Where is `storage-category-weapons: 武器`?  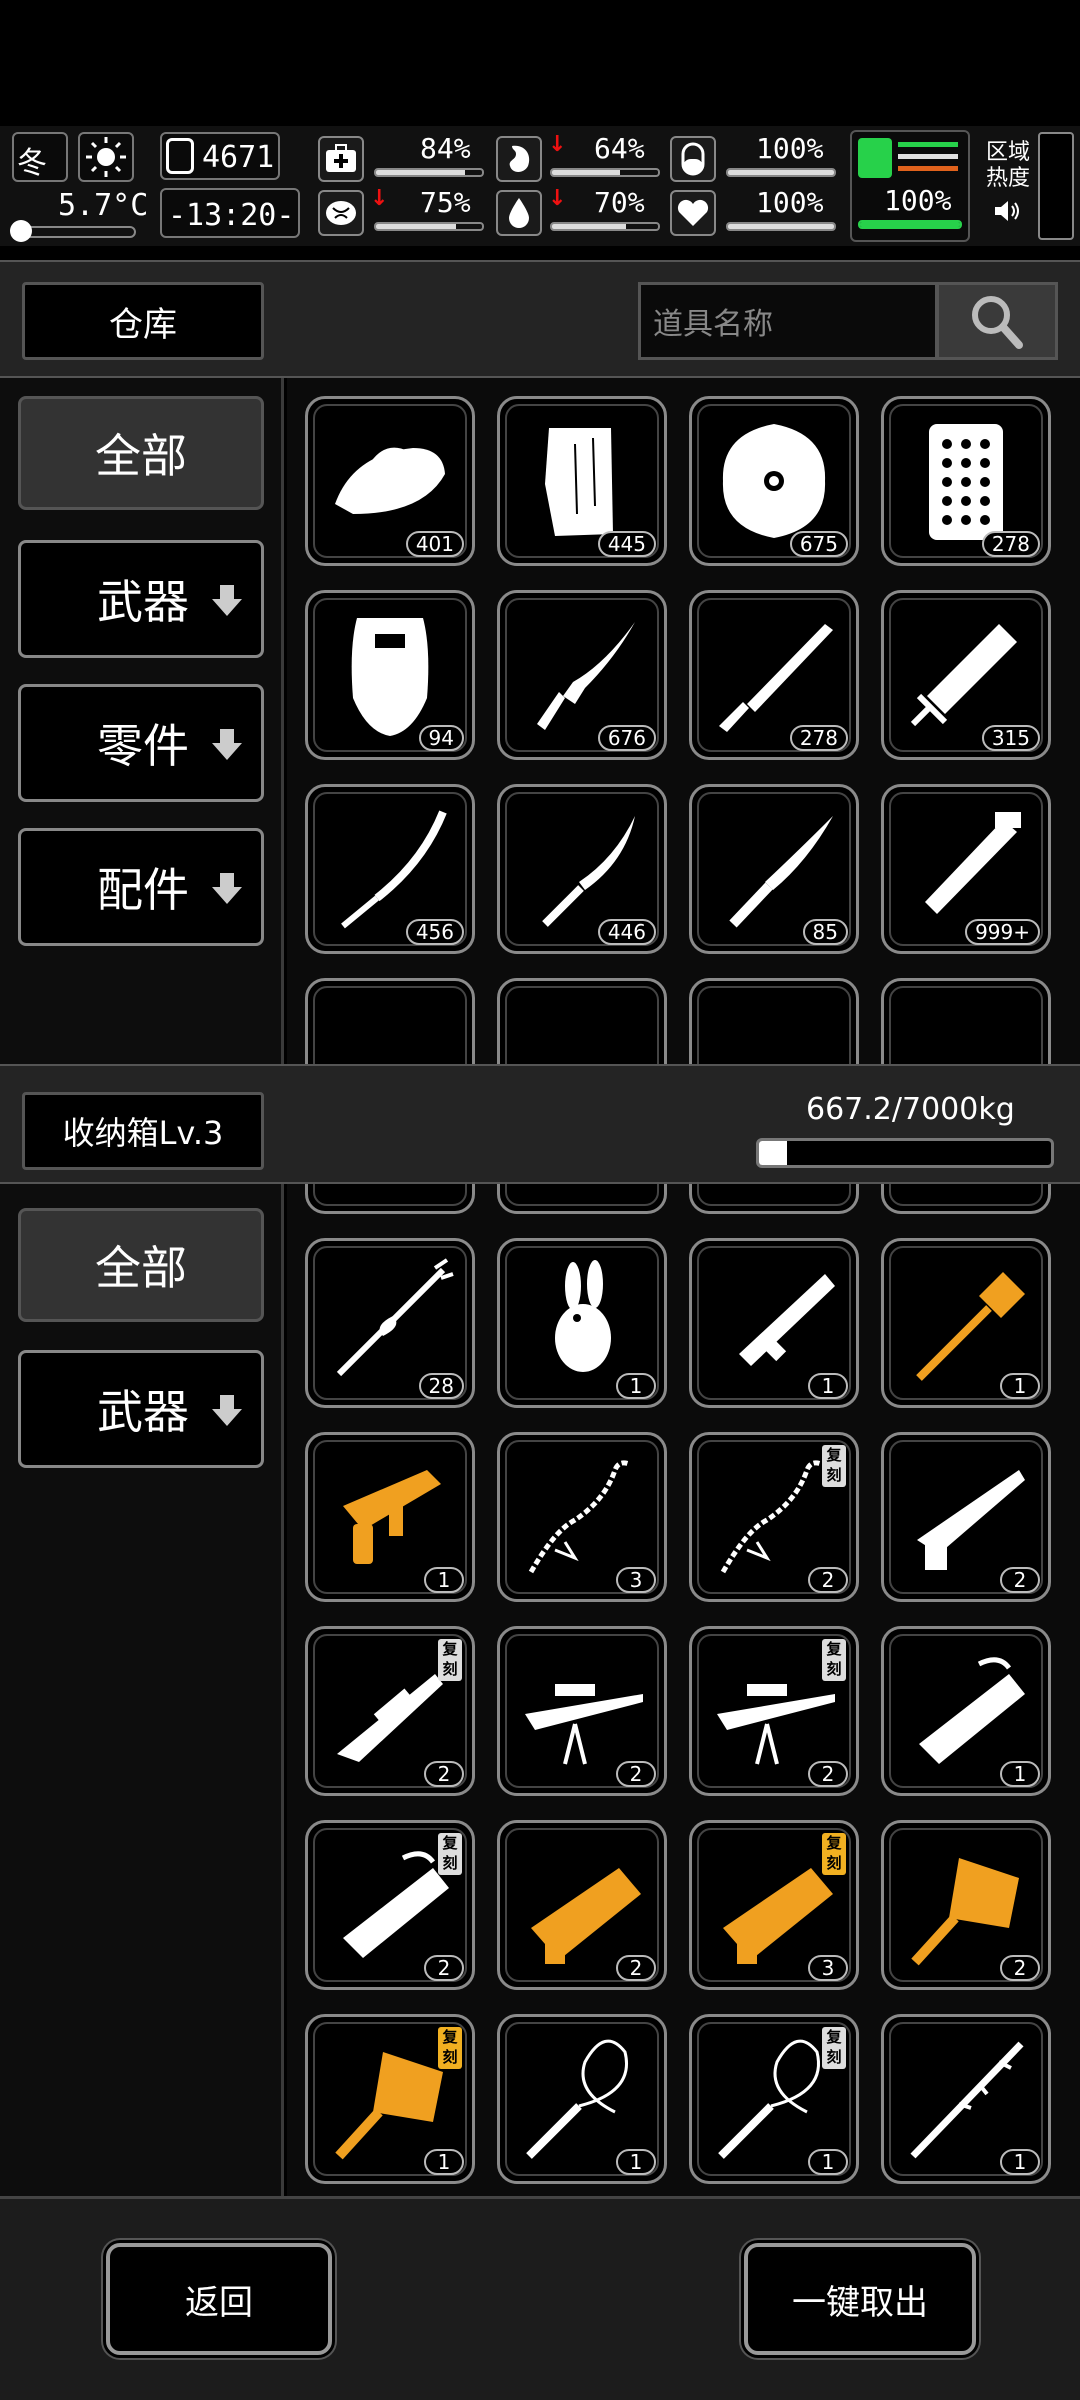
storage-category-weapons: 武器 is located at coordinates (141, 1409).